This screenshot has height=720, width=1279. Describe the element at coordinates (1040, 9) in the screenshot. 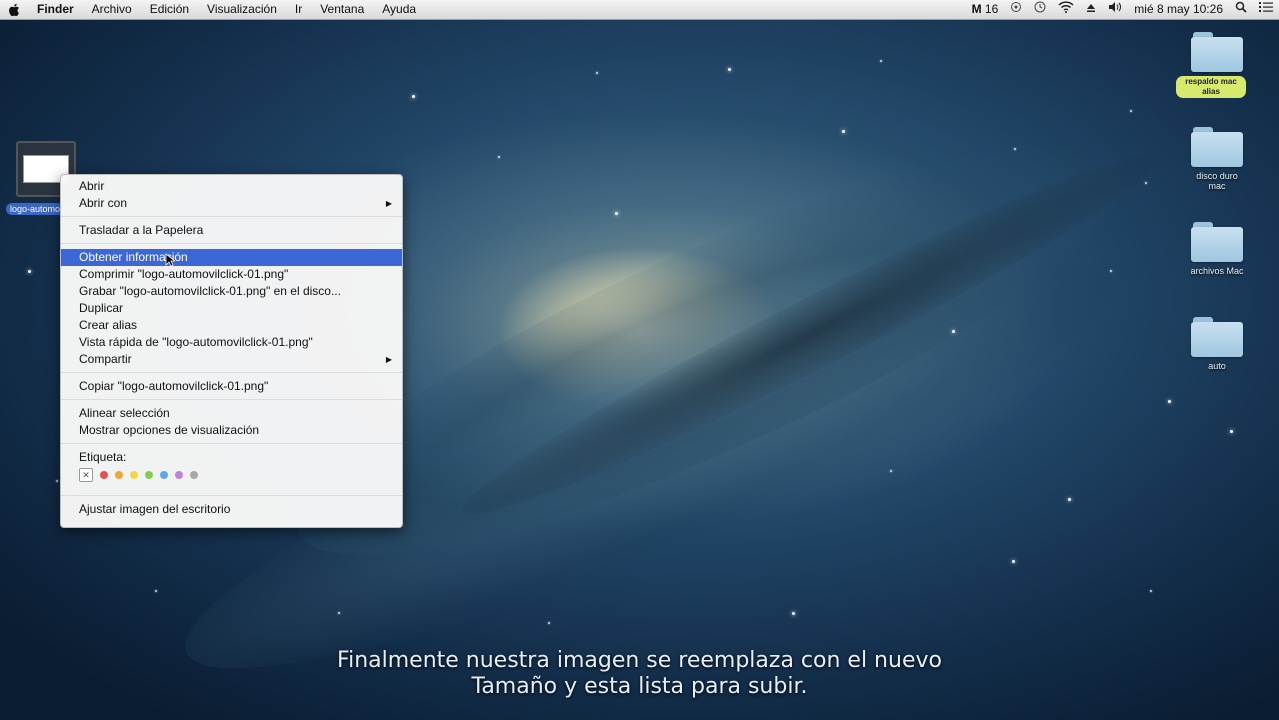

I see `time-machine-icon` at that location.